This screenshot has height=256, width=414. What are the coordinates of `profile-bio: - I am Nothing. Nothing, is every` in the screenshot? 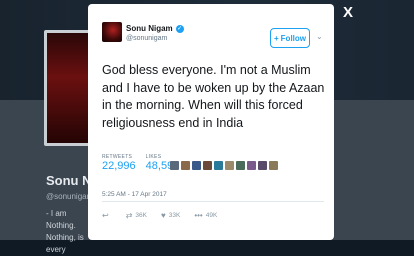 It's located at (66, 232).